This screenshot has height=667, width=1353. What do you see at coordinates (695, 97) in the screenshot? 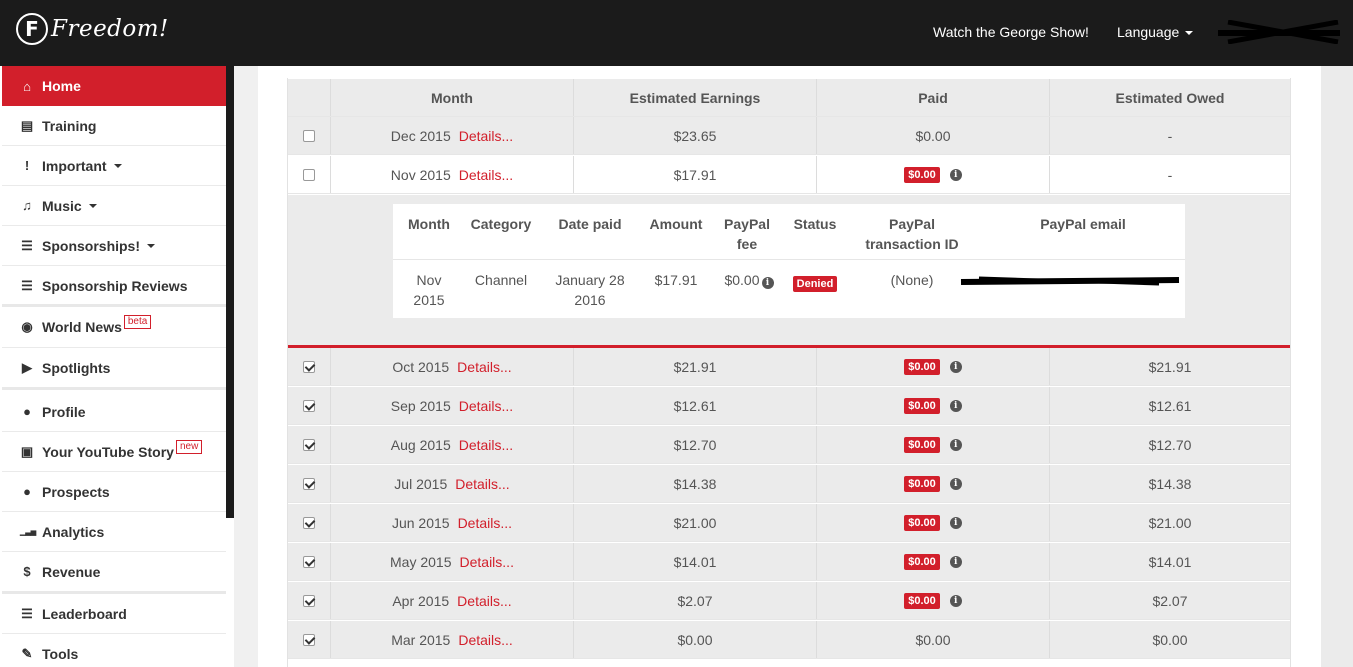
I see `column-header-estimated-earnings: Estimated Earnings` at bounding box center [695, 97].